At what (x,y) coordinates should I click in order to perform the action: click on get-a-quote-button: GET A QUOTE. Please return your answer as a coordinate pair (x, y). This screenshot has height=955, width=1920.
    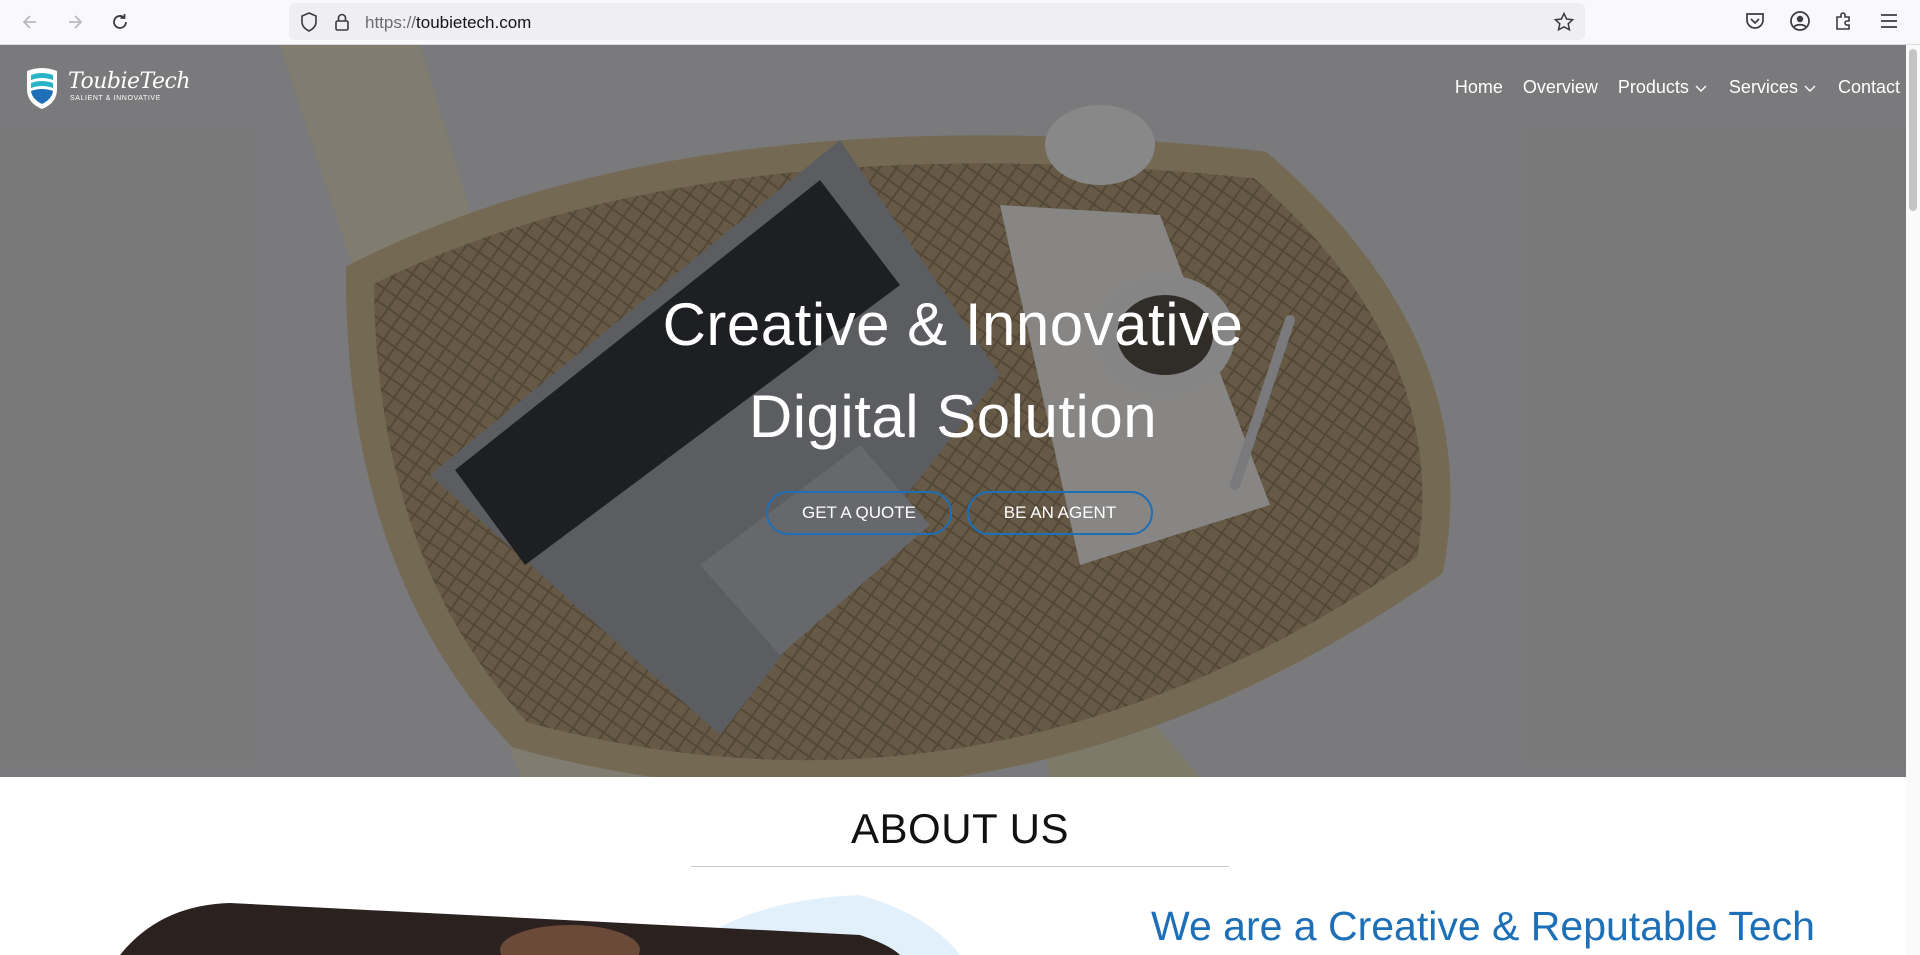
    Looking at the image, I should click on (859, 513).